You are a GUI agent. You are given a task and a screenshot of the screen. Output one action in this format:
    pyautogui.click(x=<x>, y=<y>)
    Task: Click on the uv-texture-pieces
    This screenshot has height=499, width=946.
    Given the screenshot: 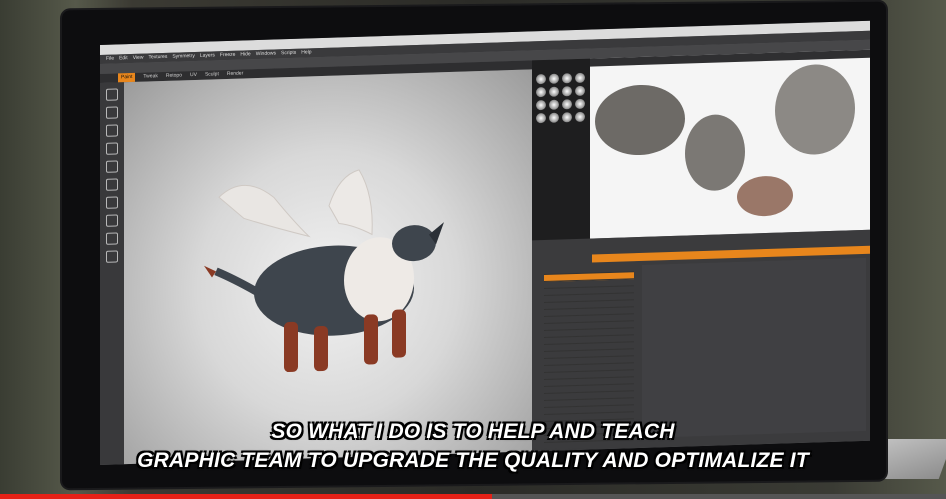 What is the action you would take?
    pyautogui.click(x=725, y=140)
    